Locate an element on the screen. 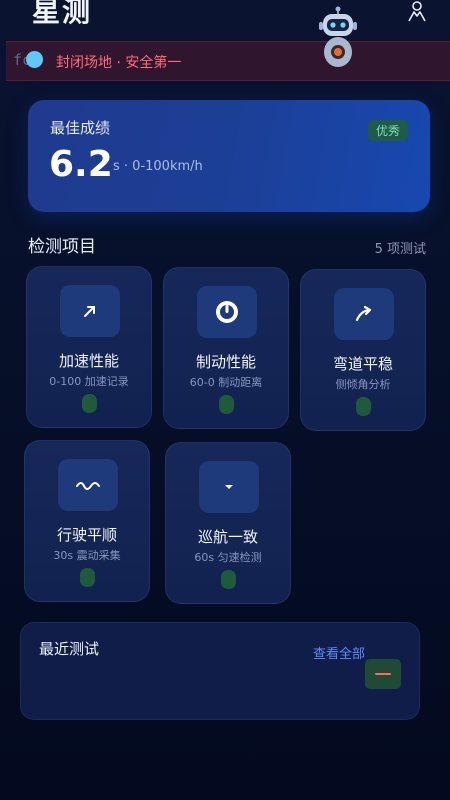 Image resolution: width=450 pixels, height=800 pixels. test-card-title: 巡航一致 is located at coordinates (227, 537).